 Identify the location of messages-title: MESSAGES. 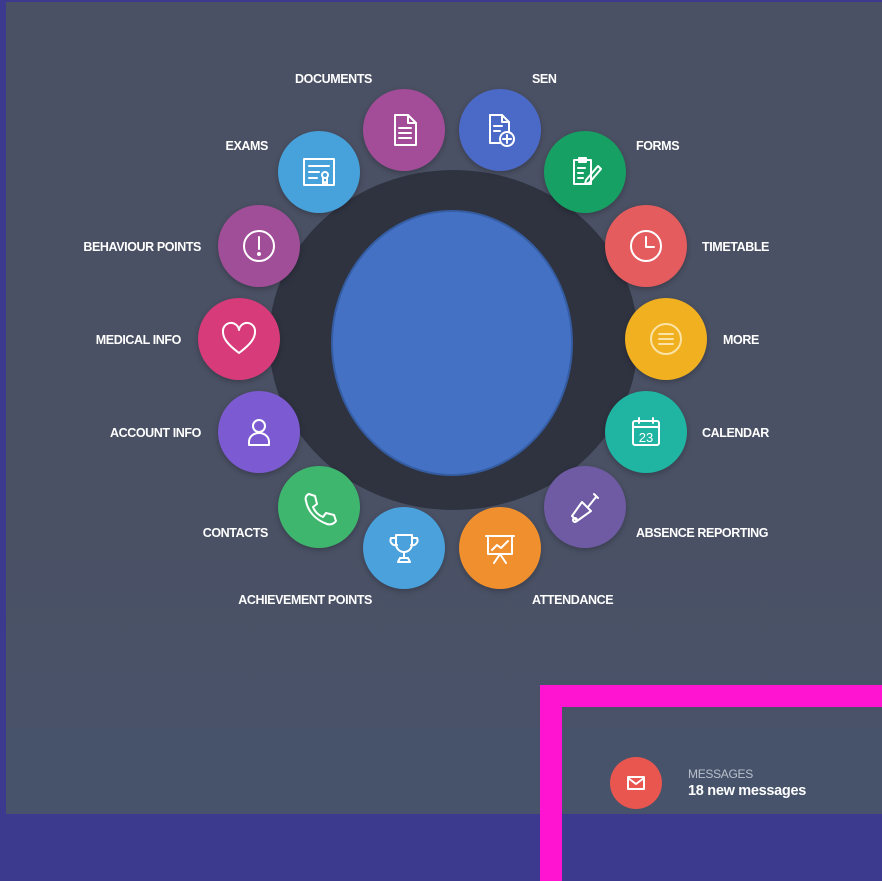
(720, 774).